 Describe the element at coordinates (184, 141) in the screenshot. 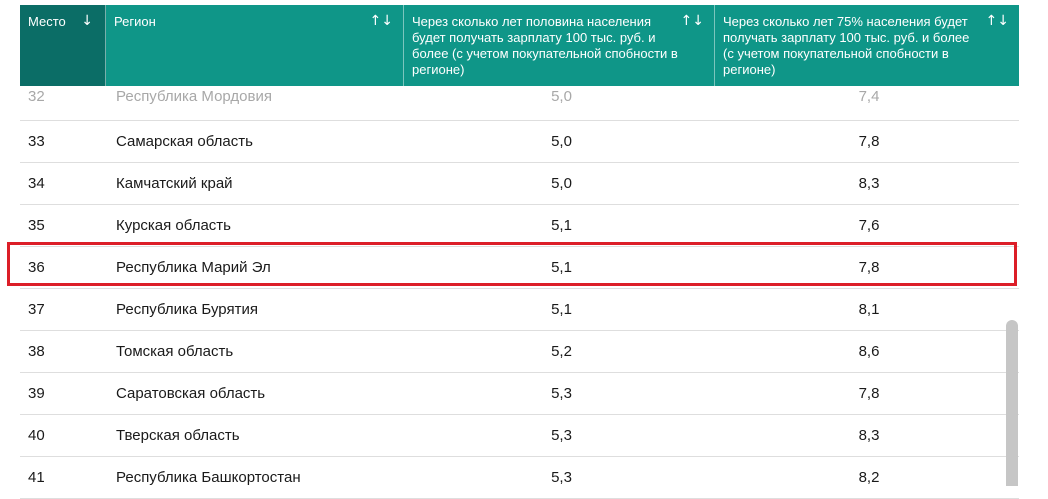

I see `region-cell: Самарская область` at that location.